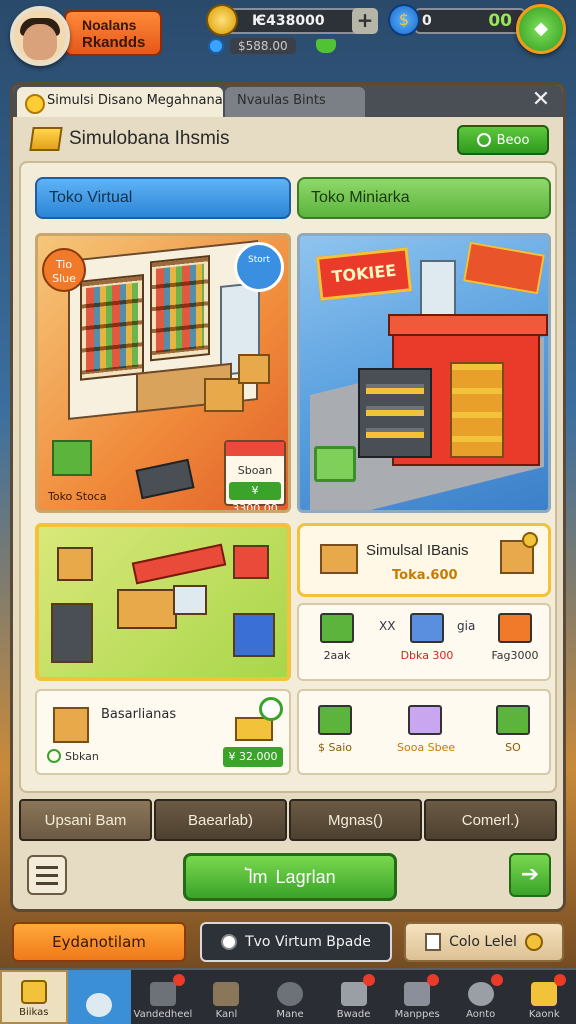 The width and height of the screenshot is (576, 1024). I want to click on header-action-button: Beoo, so click(503, 140).